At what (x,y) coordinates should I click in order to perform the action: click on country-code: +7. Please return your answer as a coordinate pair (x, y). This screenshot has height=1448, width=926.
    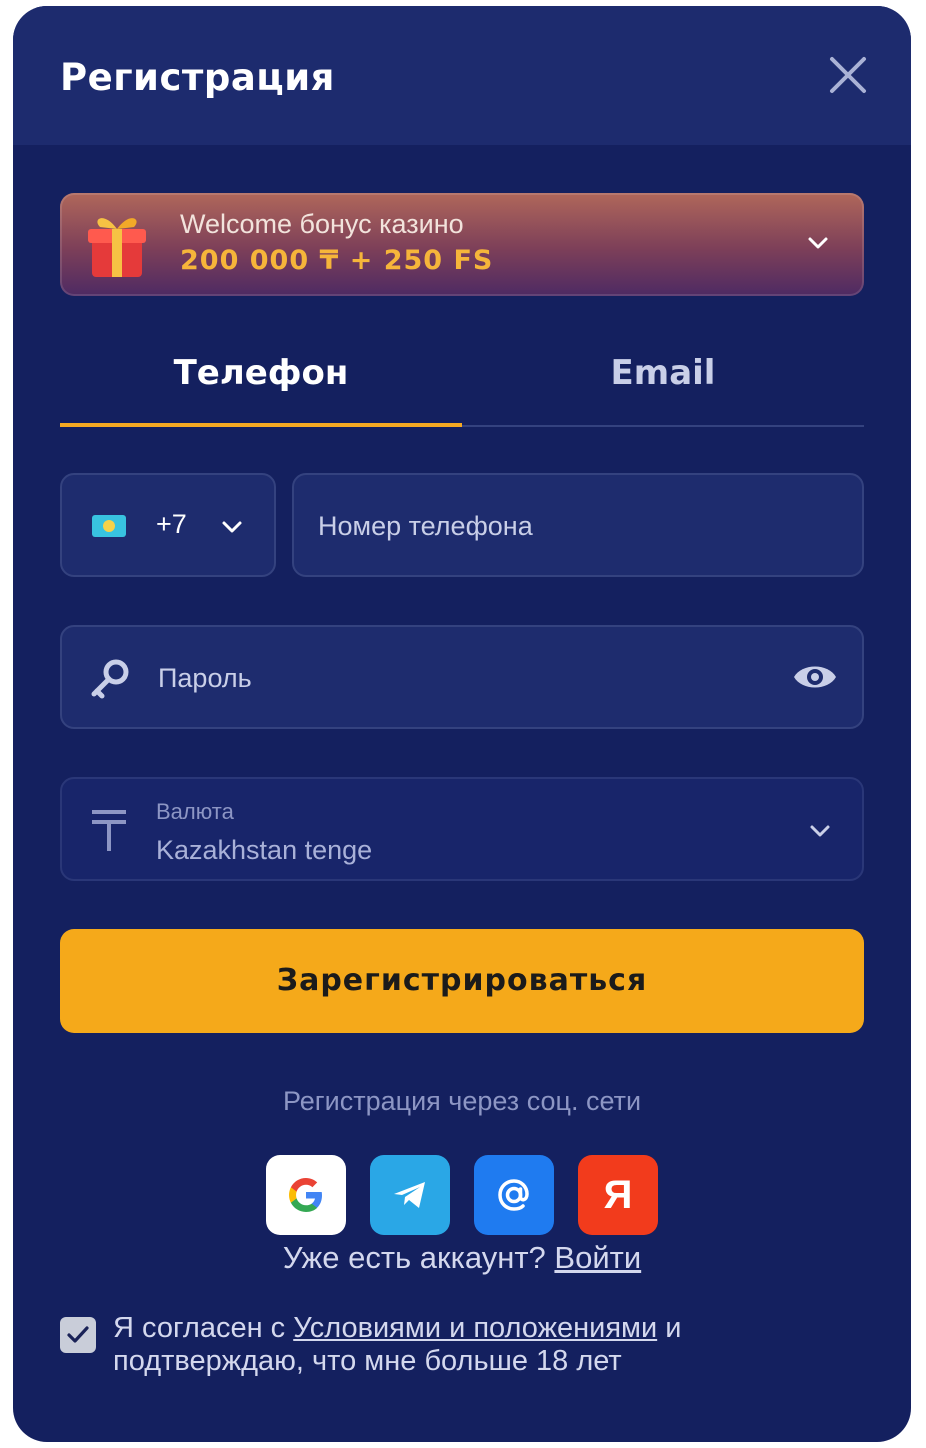
    Looking at the image, I should click on (171, 524).